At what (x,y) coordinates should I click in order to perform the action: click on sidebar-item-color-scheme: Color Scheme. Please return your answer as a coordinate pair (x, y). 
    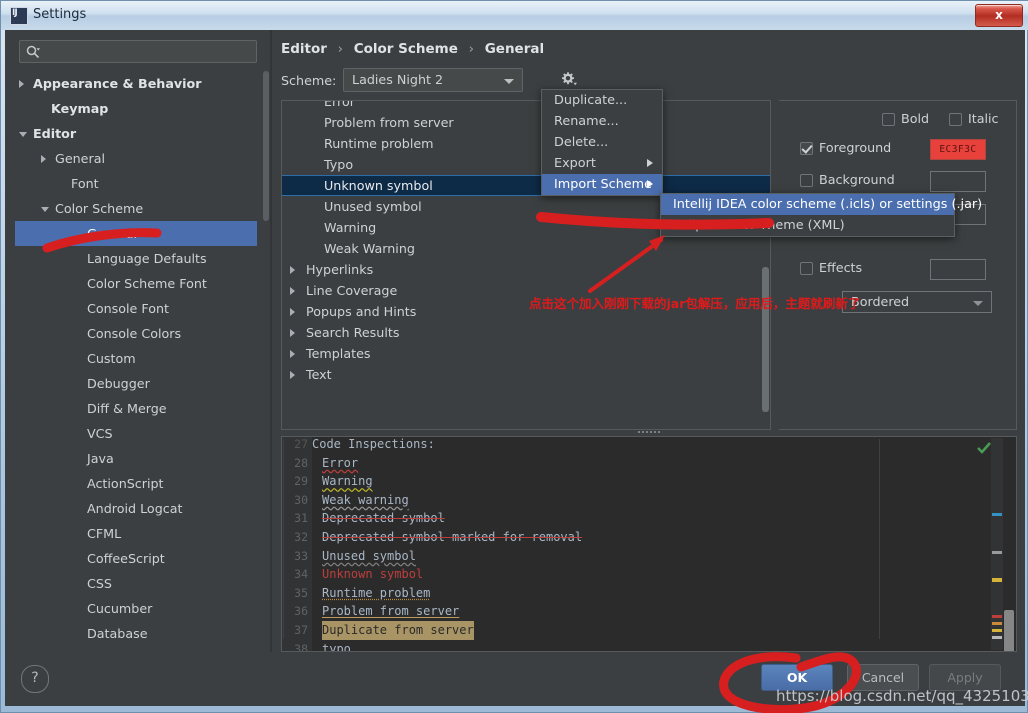
    Looking at the image, I should click on (136, 208).